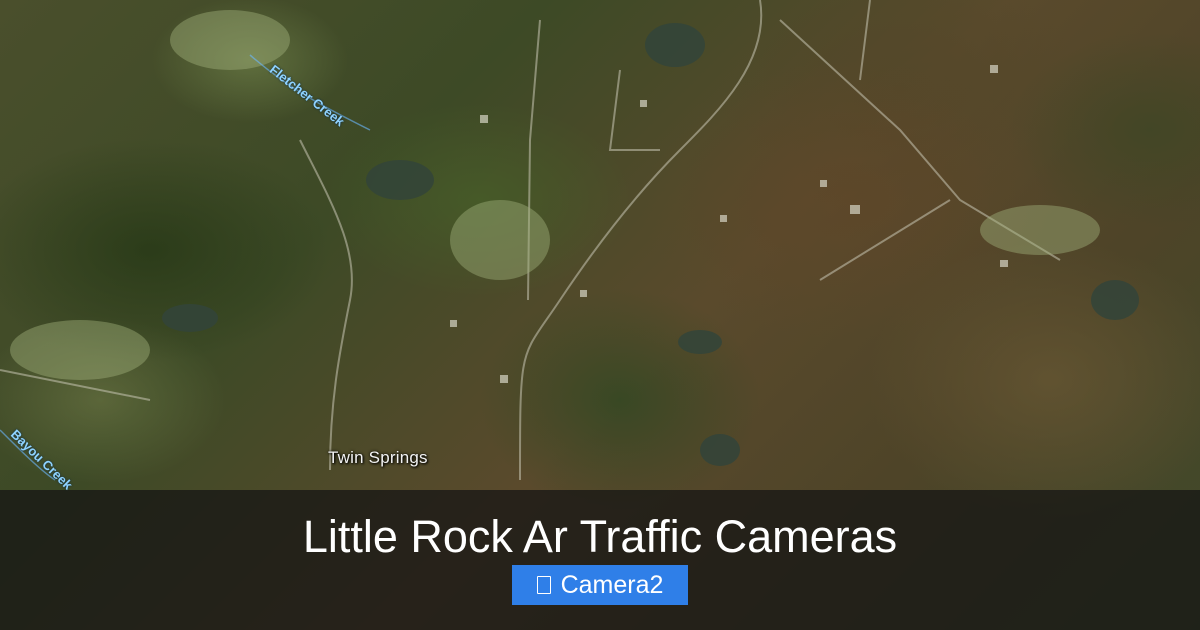  What do you see at coordinates (600, 536) in the screenshot?
I see `page-title: Little Rock Ar Traffic Cameras` at bounding box center [600, 536].